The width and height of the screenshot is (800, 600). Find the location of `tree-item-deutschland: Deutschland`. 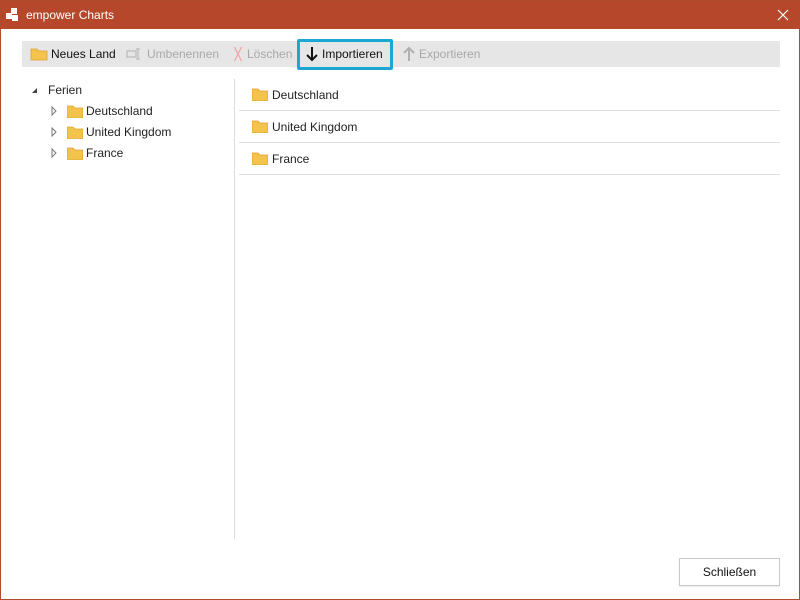

tree-item-deutschland: Deutschland is located at coordinates (101, 111).